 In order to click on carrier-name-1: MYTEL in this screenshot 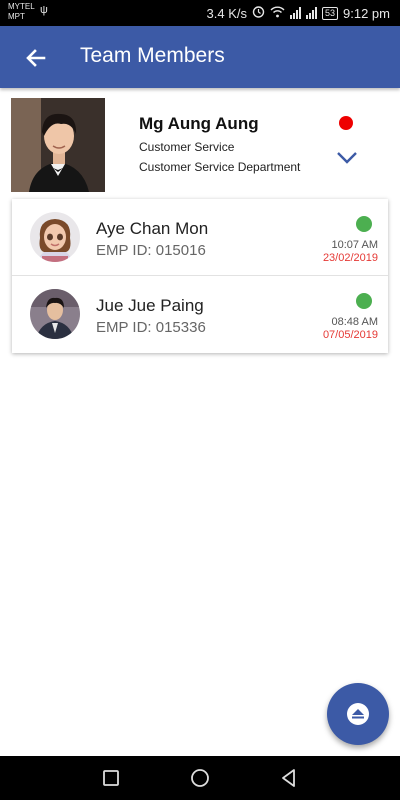, I will do `click(21, 6)`.